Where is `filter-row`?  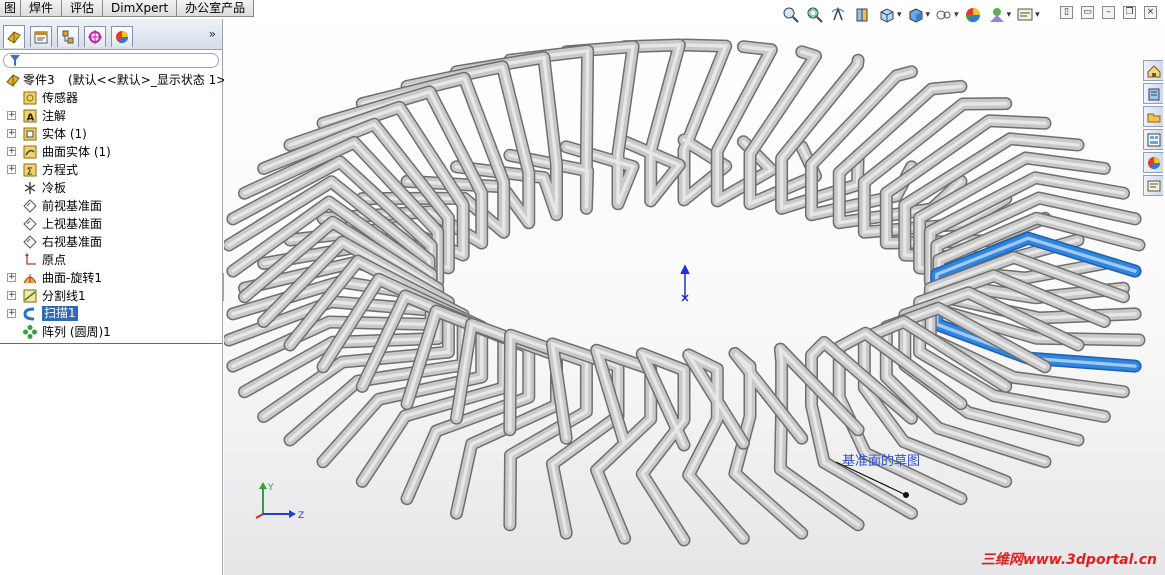
filter-row is located at coordinates (111, 60).